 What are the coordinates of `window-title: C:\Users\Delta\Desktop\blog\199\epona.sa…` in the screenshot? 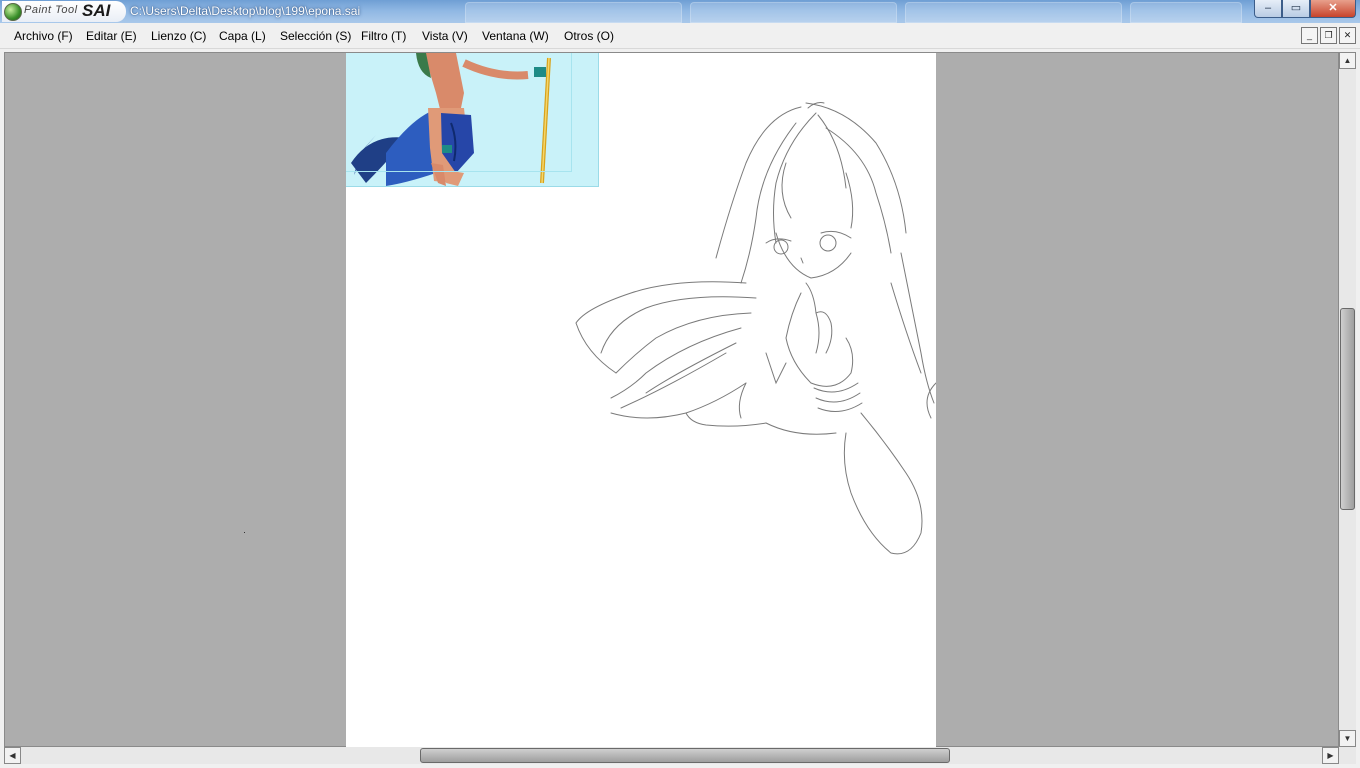 It's located at (245, 11).